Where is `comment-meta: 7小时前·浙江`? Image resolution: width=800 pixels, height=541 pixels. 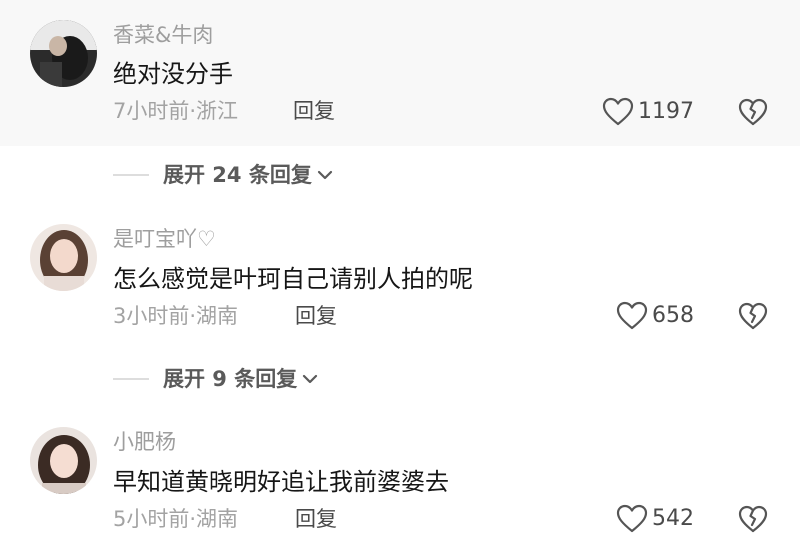
comment-meta: 7小时前·浙江 is located at coordinates (176, 111).